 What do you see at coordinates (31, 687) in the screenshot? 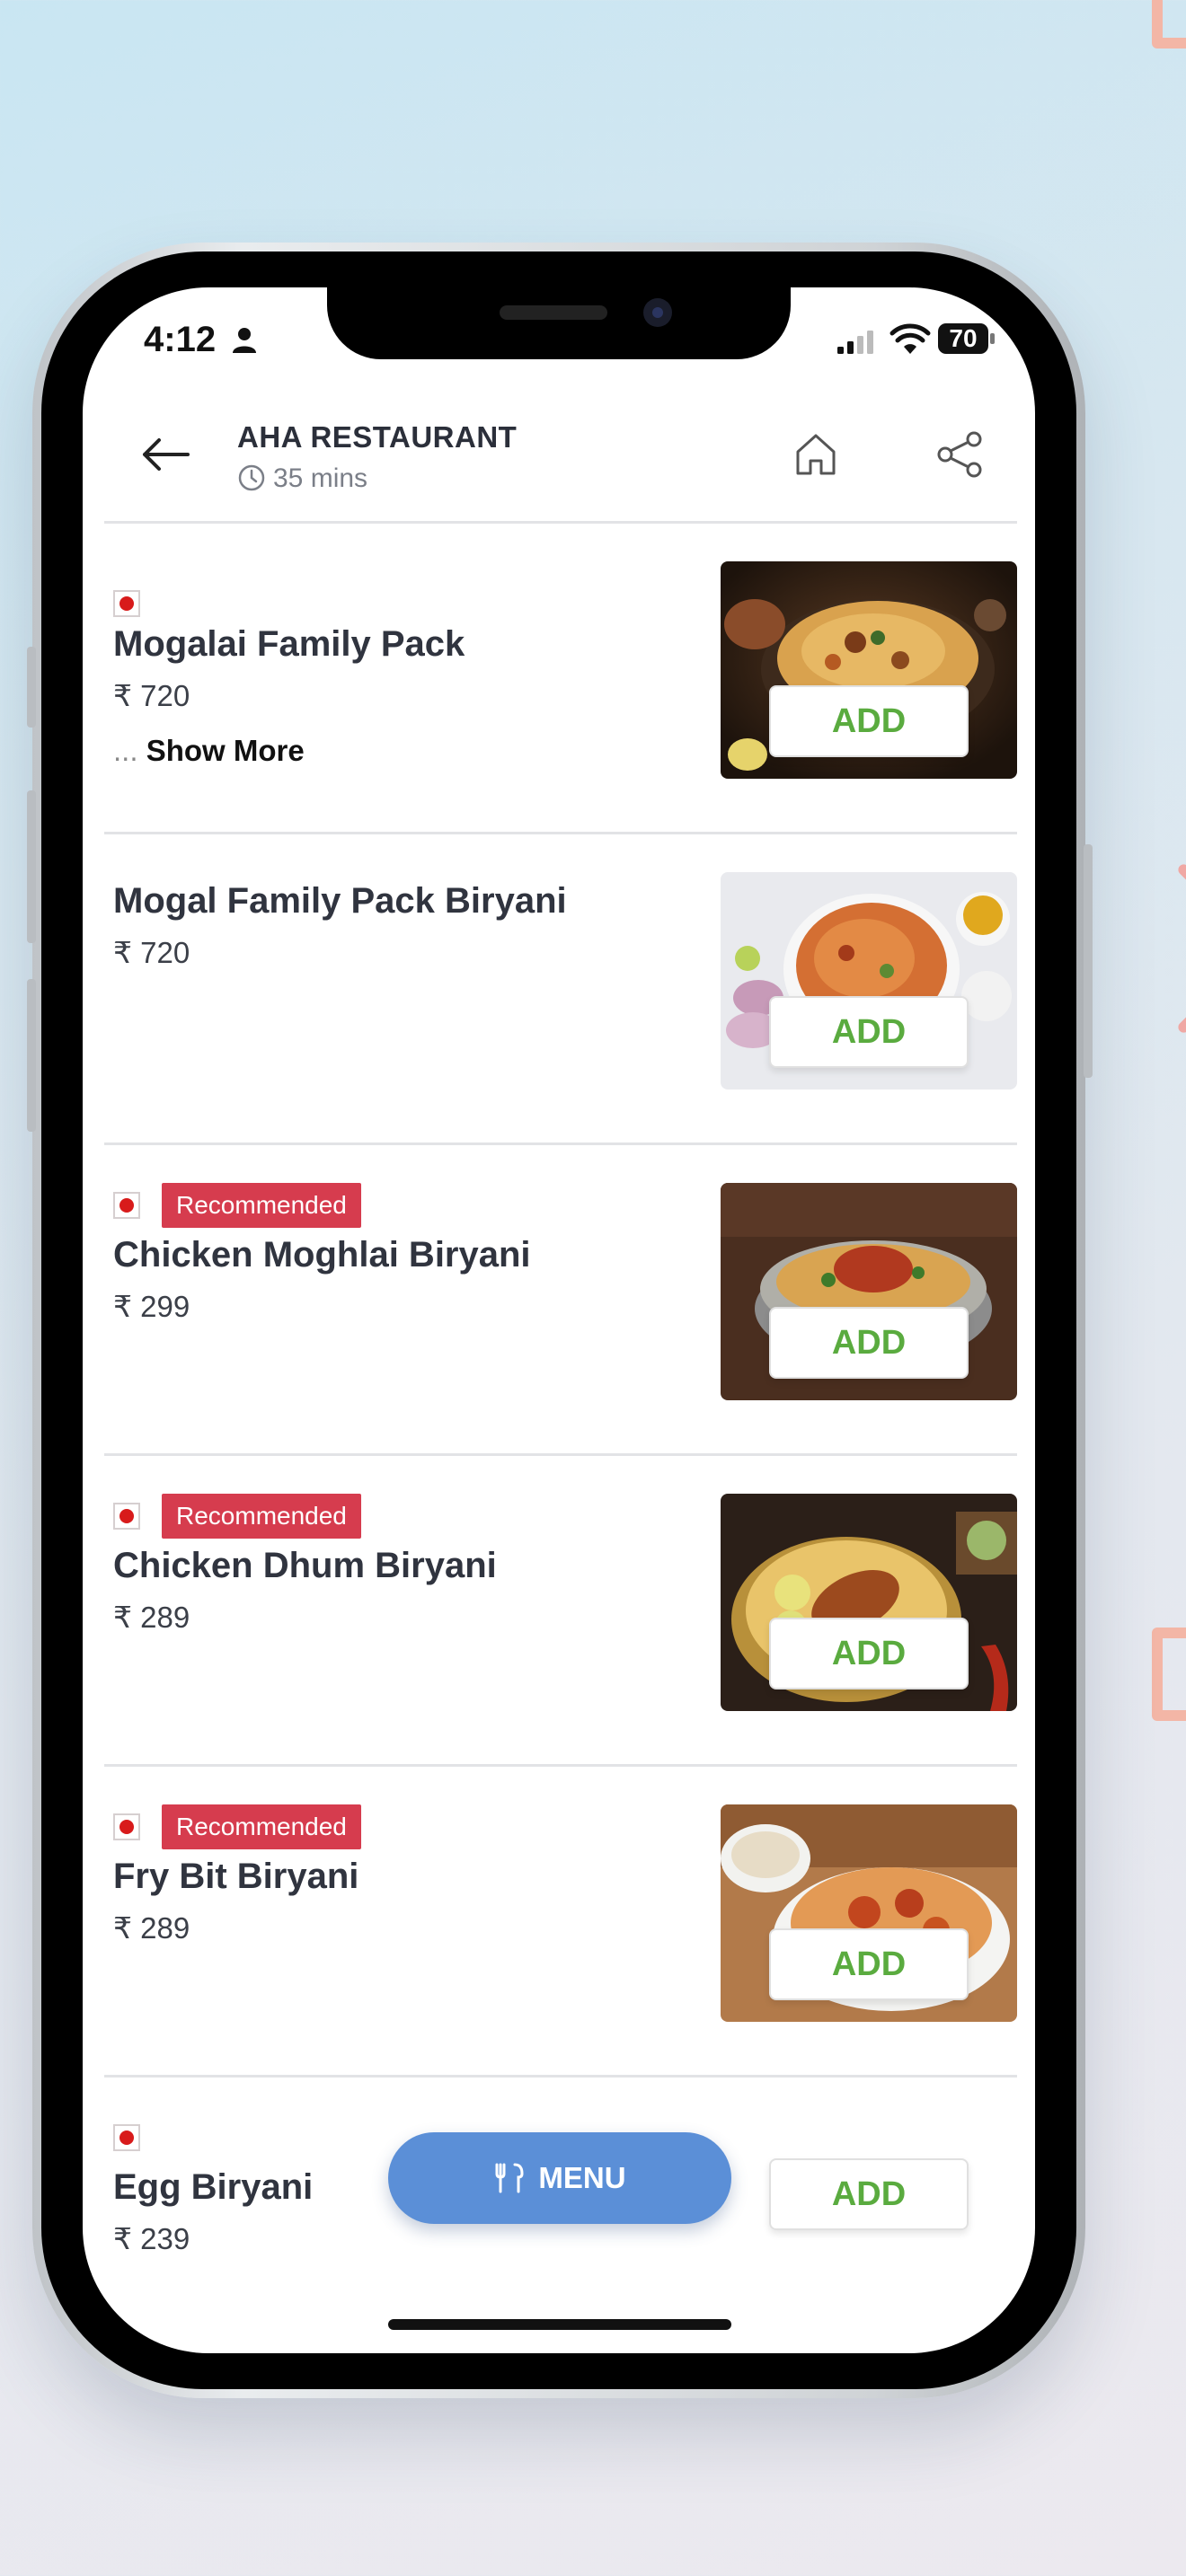
I see `mute-switch` at bounding box center [31, 687].